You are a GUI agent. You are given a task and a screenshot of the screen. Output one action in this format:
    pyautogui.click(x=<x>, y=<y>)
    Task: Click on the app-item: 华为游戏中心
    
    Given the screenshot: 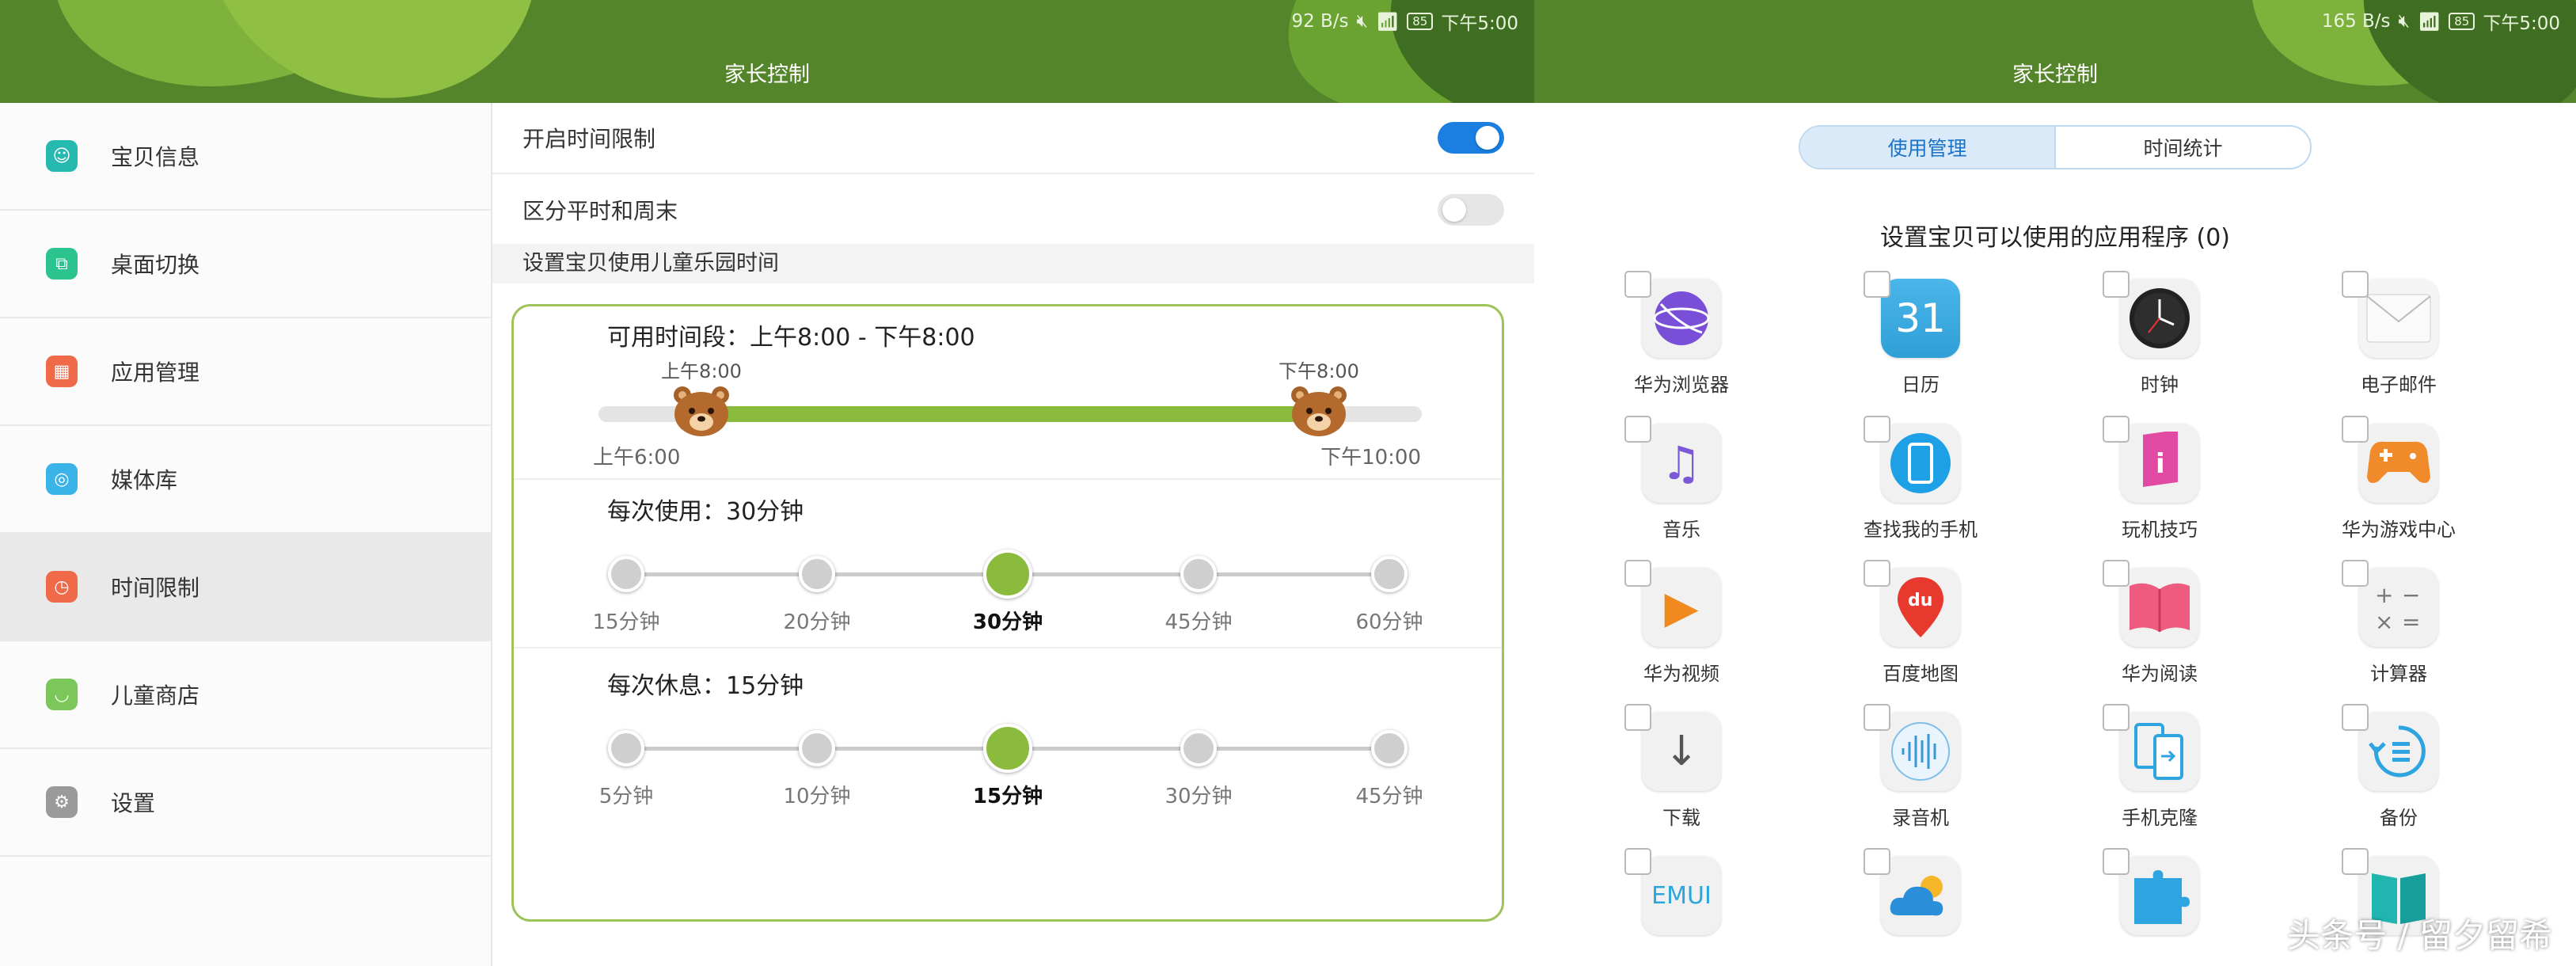 What is the action you would take?
    pyautogui.click(x=2398, y=491)
    